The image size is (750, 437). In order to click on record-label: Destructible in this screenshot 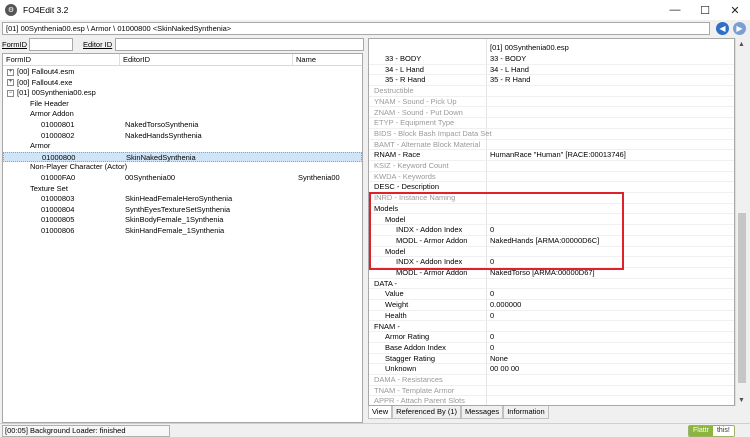, I will do `click(394, 91)`.